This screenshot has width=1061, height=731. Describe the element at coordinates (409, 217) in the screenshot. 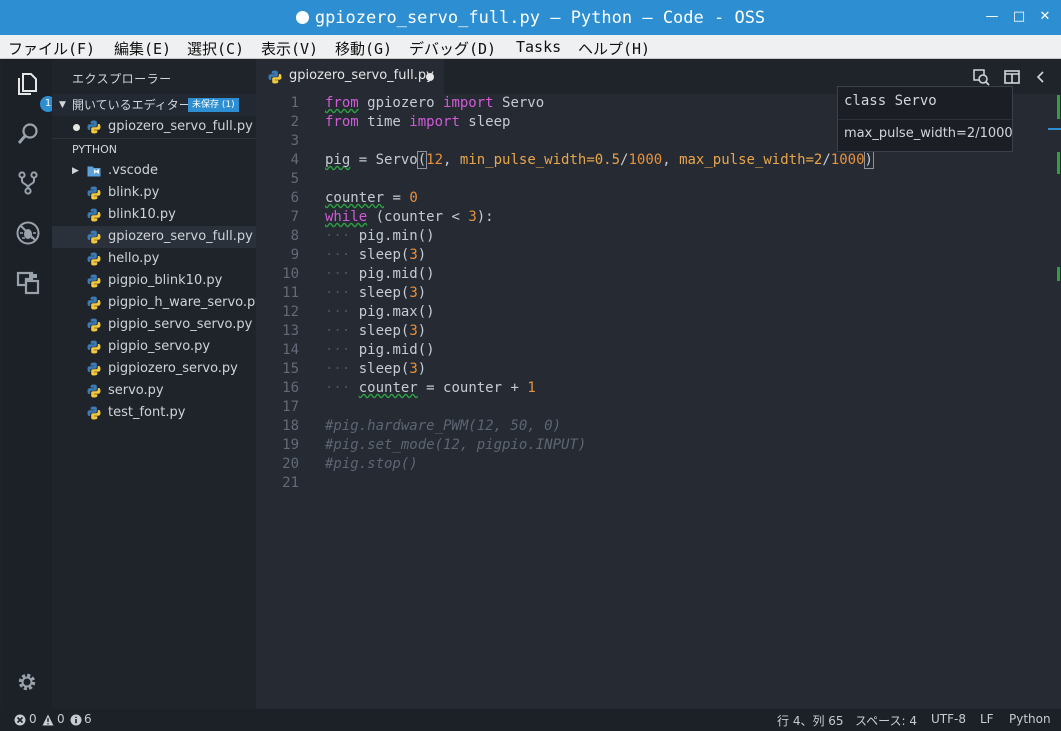

I see `code-line-7: while (counter < 3):` at that location.